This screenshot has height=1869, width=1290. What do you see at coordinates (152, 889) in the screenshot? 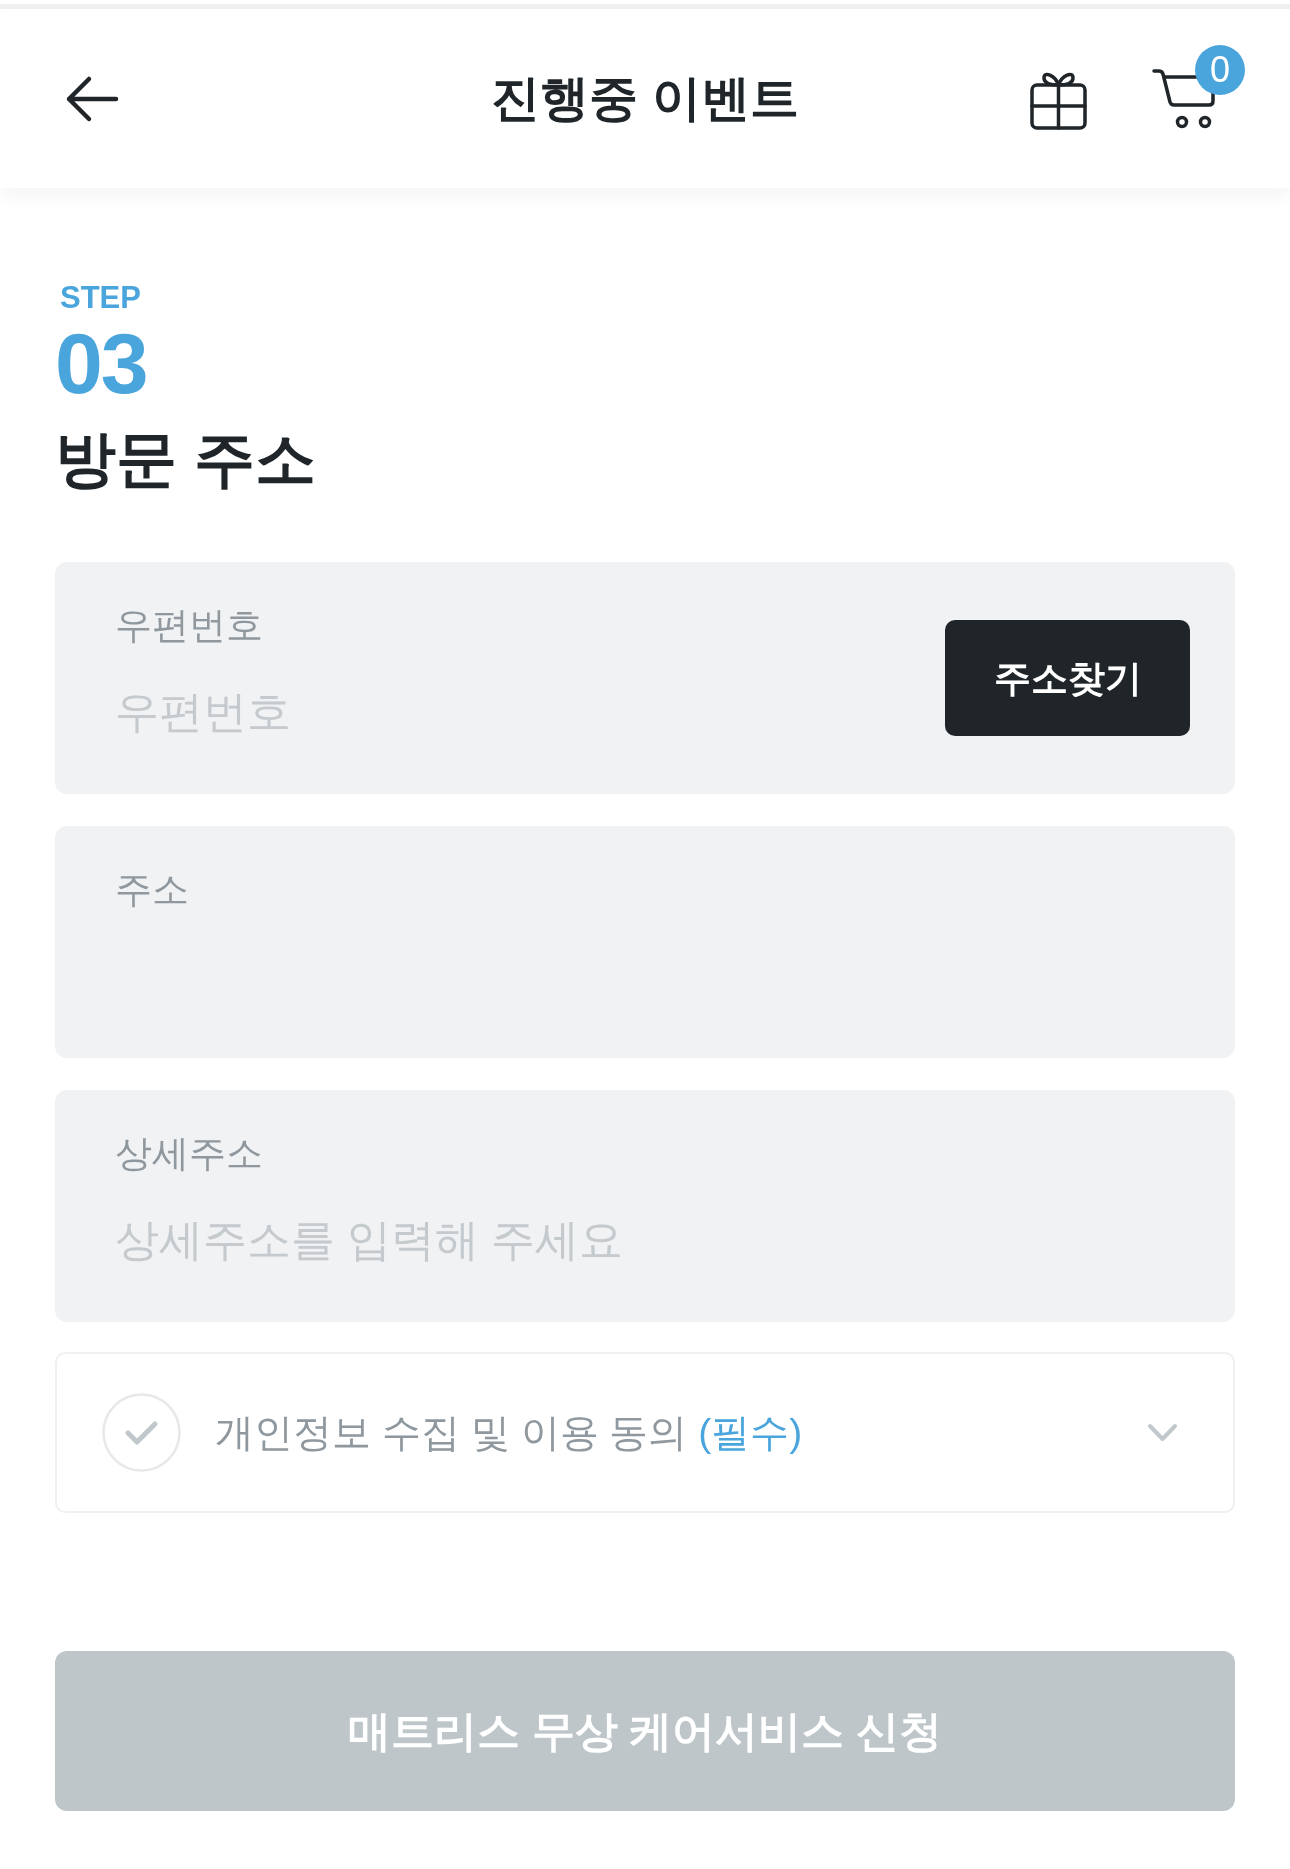
I see `field-label: 주소` at bounding box center [152, 889].